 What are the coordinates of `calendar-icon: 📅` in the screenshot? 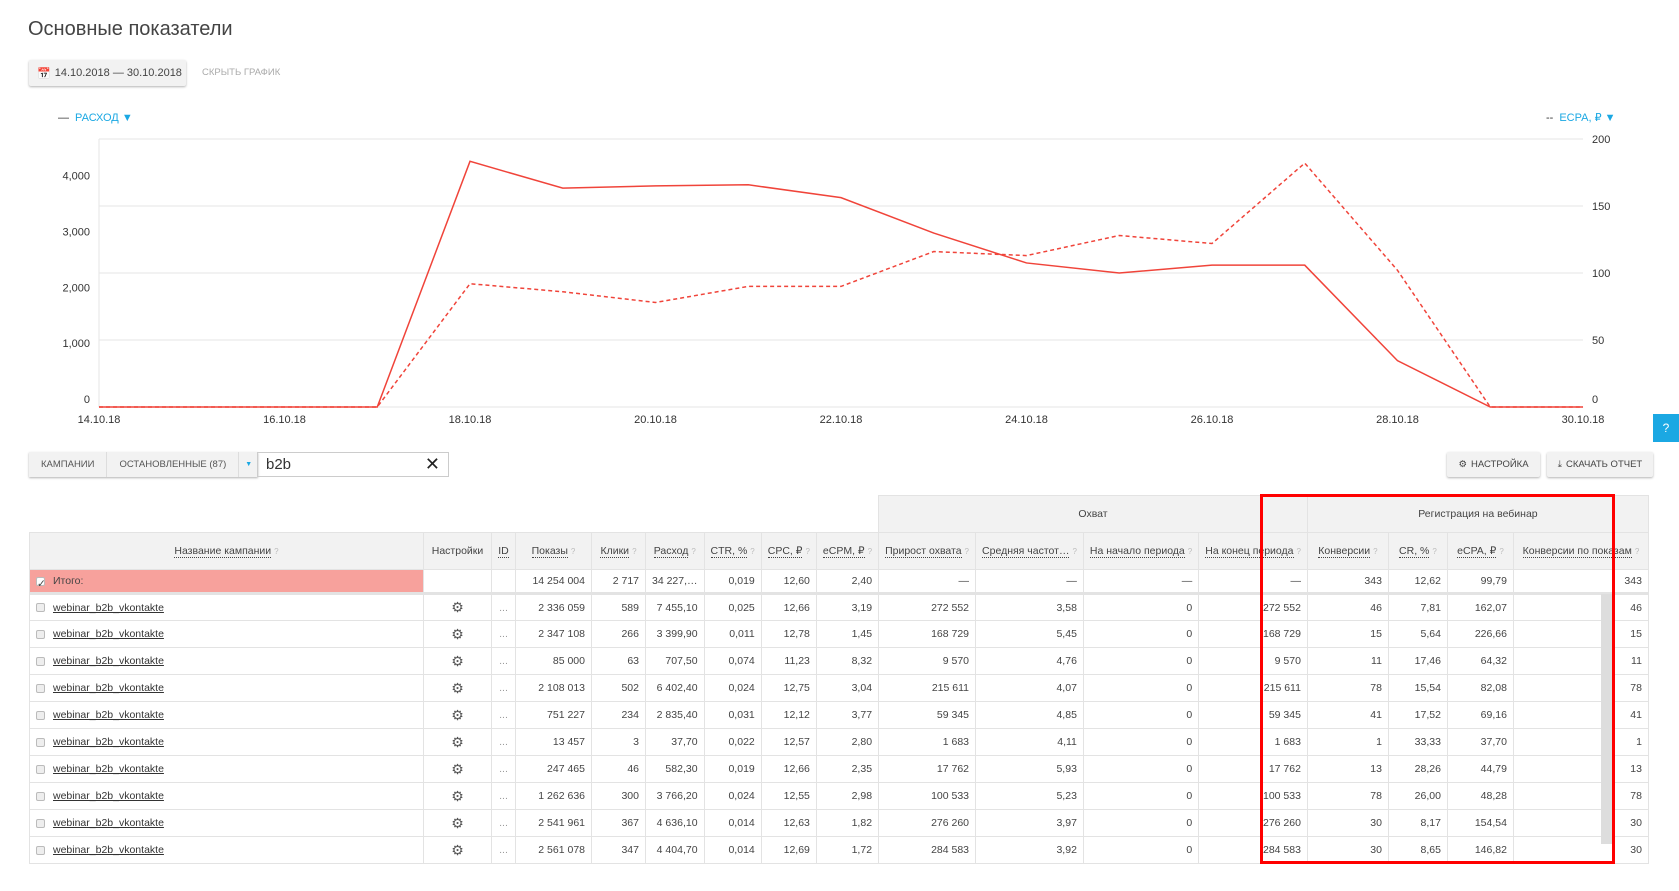 It's located at (44, 73).